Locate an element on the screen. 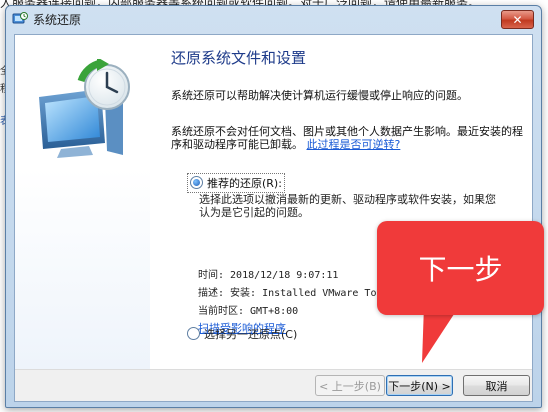 The width and height of the screenshot is (548, 412). recommended-restore-radio: 推荐的还原(R): is located at coordinates (236, 183).